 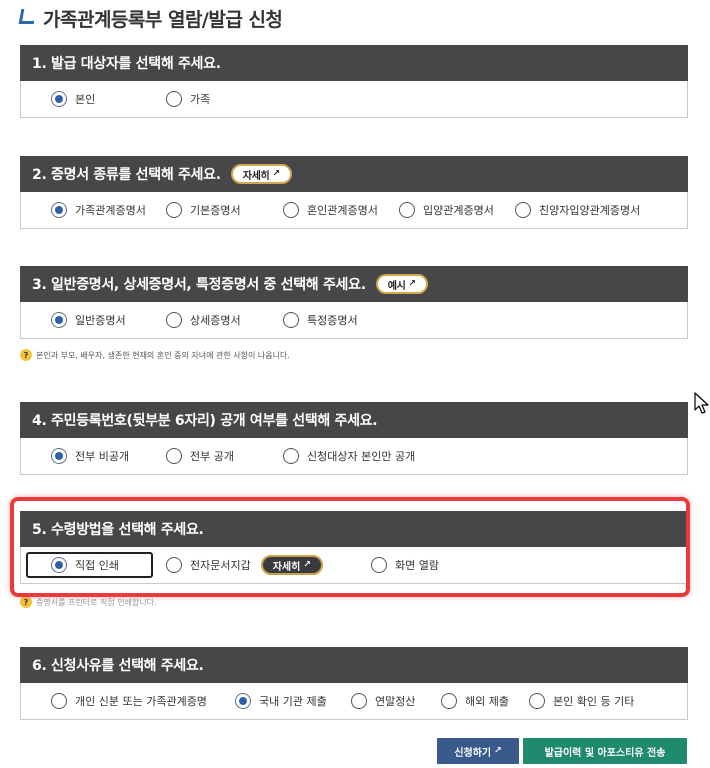 I want to click on apply-button: 신청하기 ↗, so click(x=478, y=751).